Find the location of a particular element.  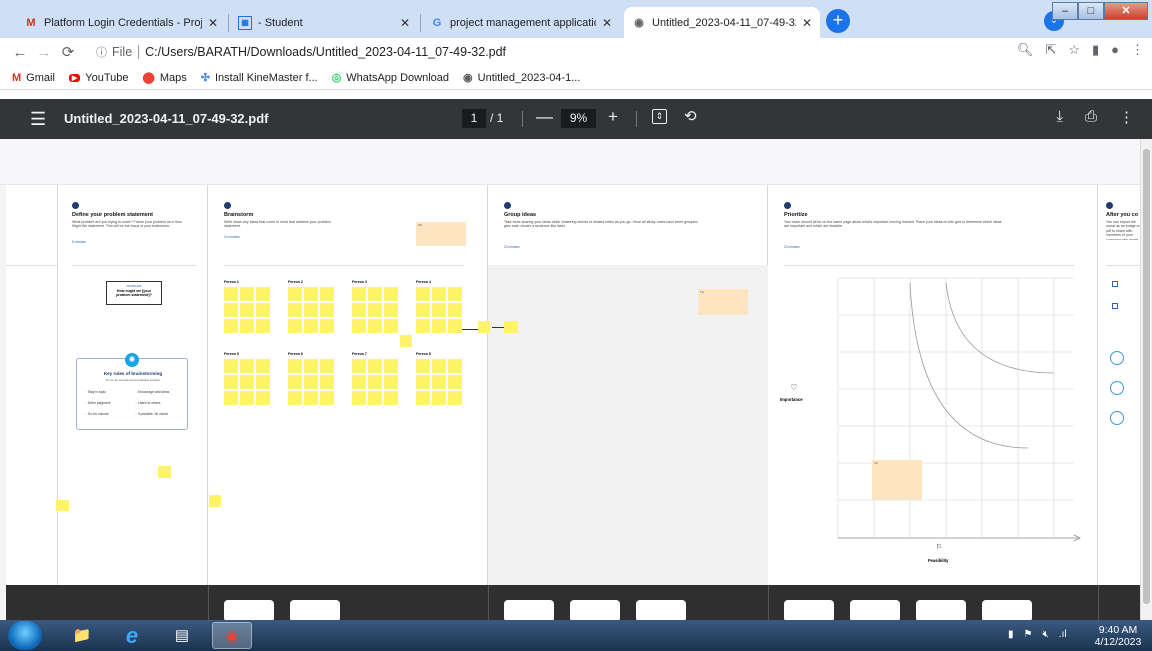

print-icon: ⎙ is located at coordinates (1091, 117).